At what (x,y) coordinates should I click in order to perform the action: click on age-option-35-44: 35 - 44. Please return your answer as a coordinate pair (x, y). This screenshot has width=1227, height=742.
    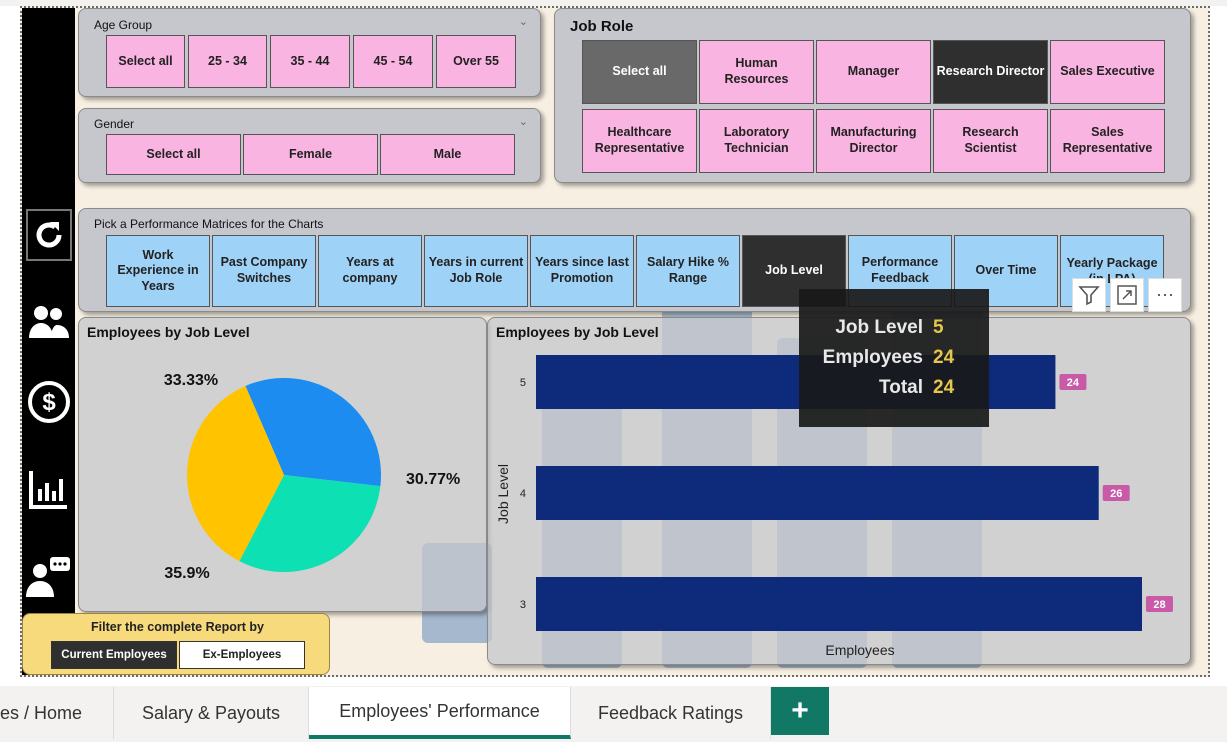
    Looking at the image, I should click on (310, 61).